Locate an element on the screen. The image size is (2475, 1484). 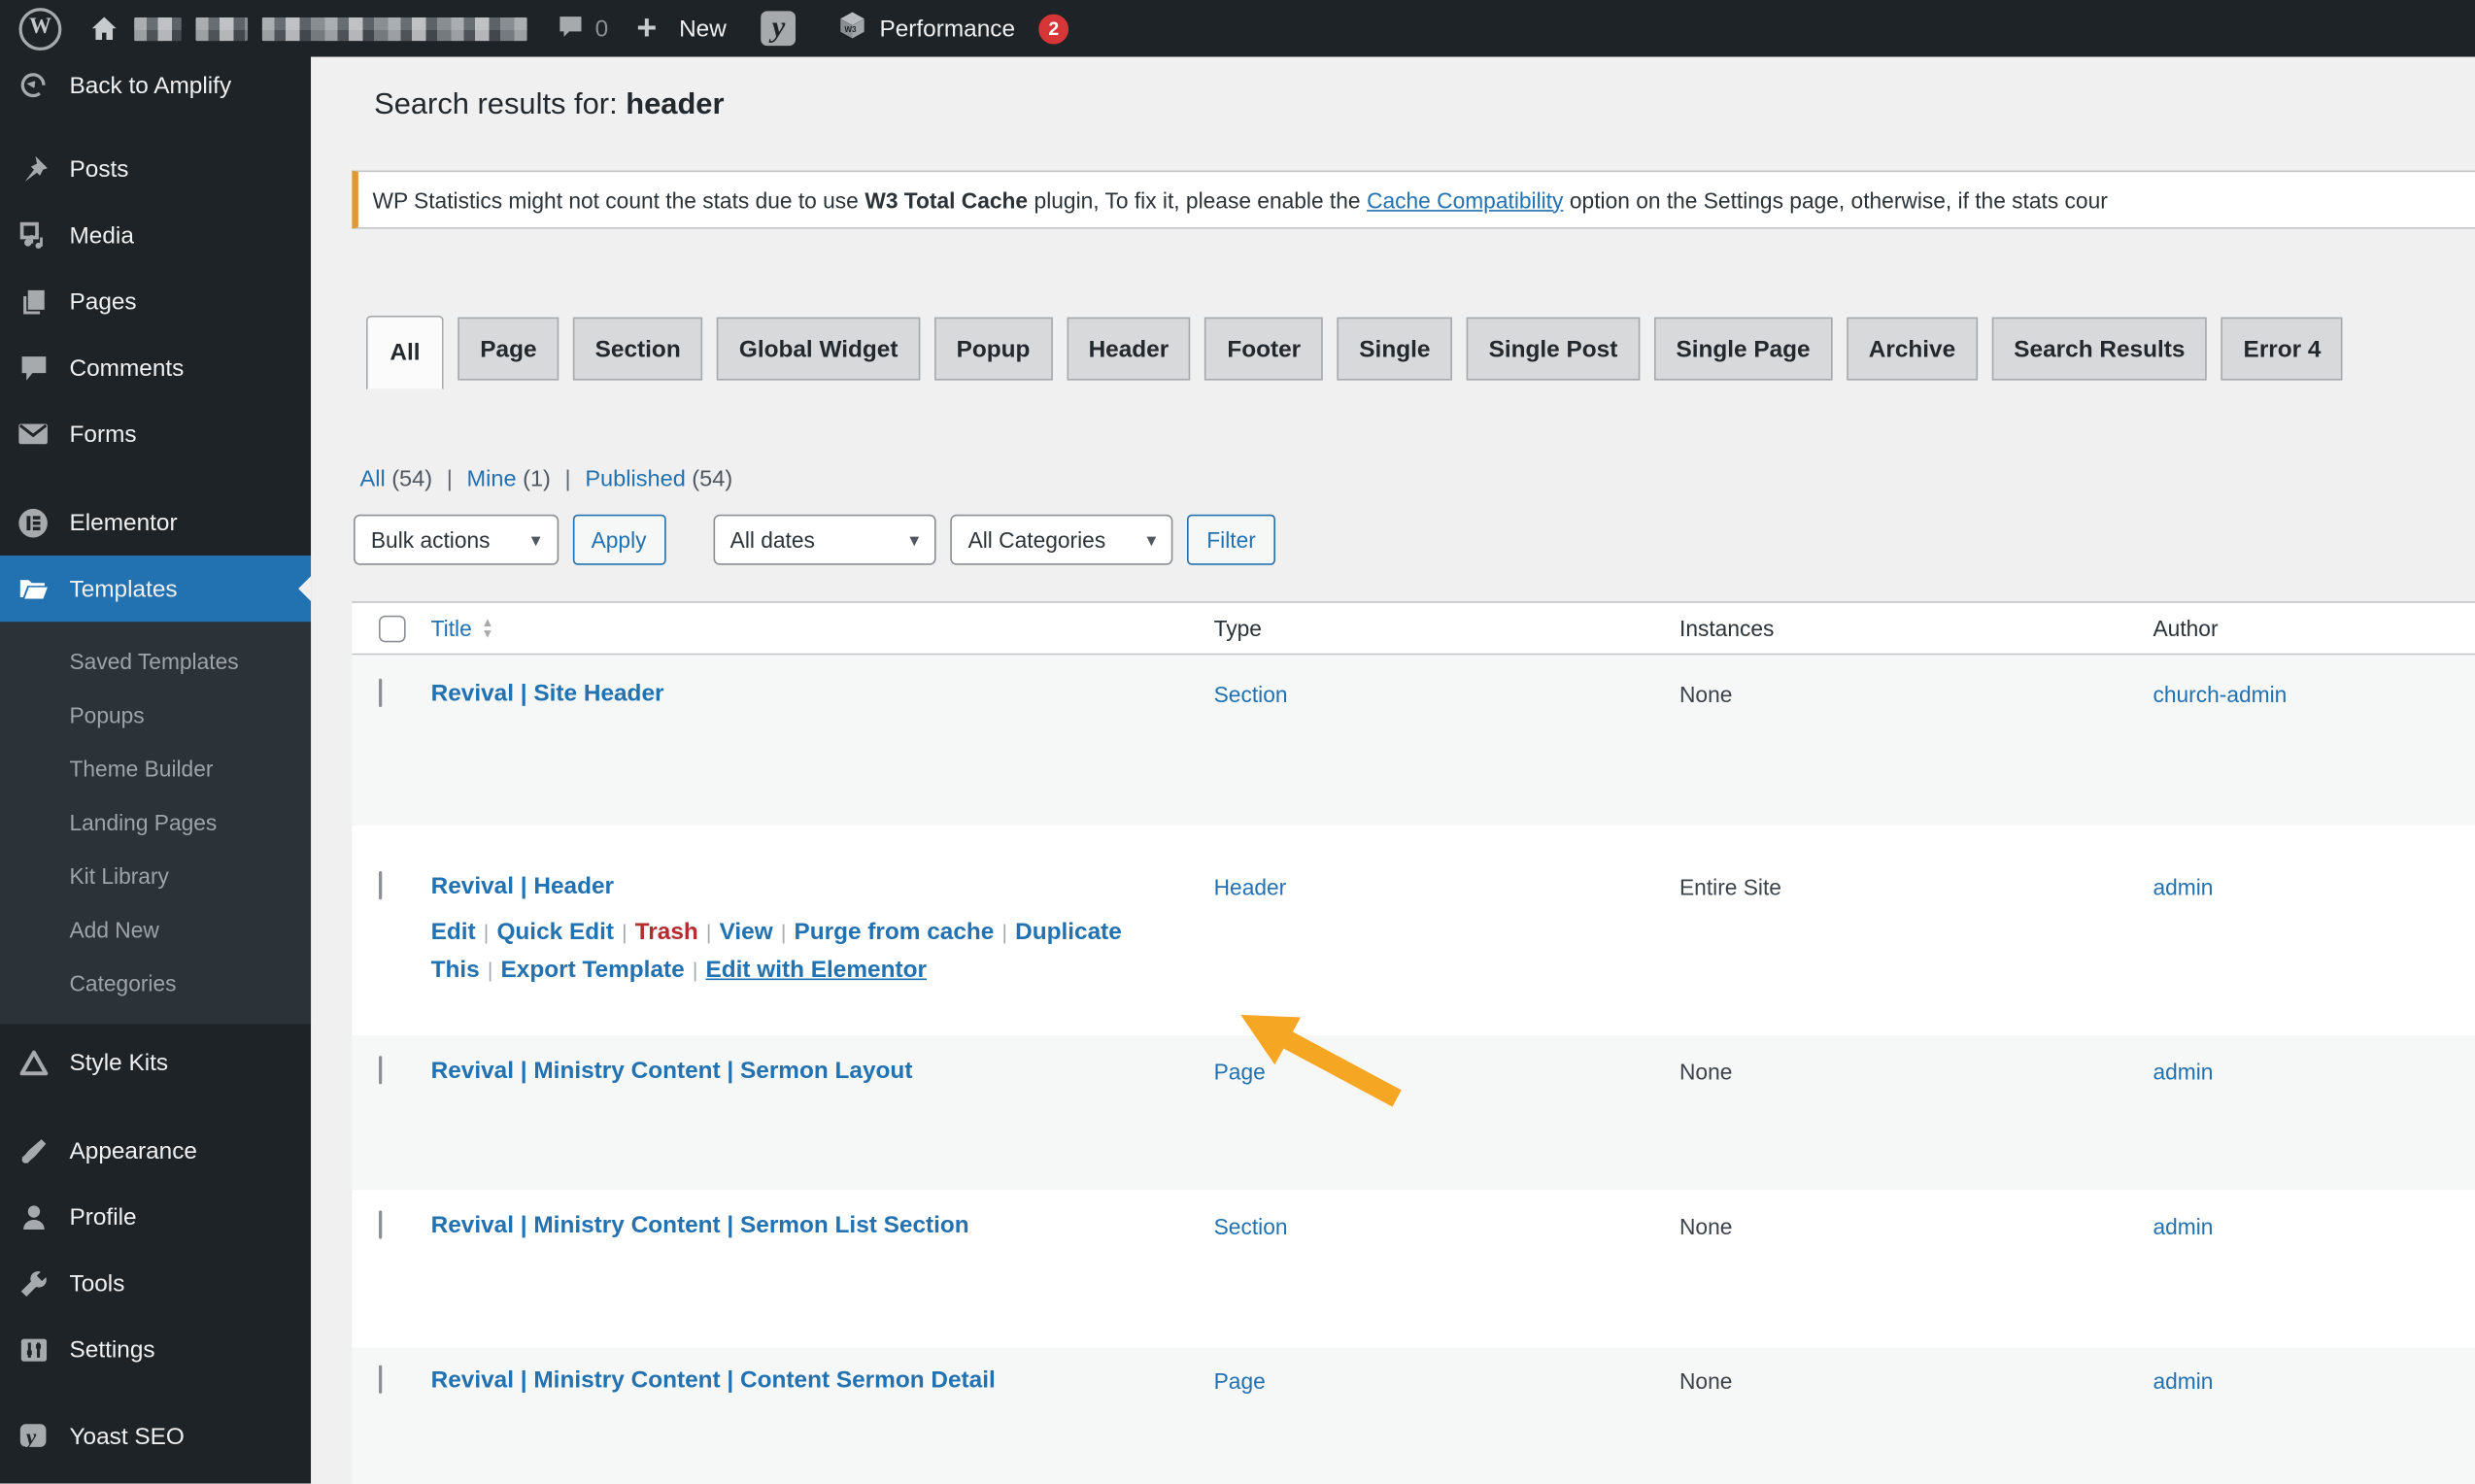
action-purge-from-cache: Purge from cache is located at coordinates (894, 932).